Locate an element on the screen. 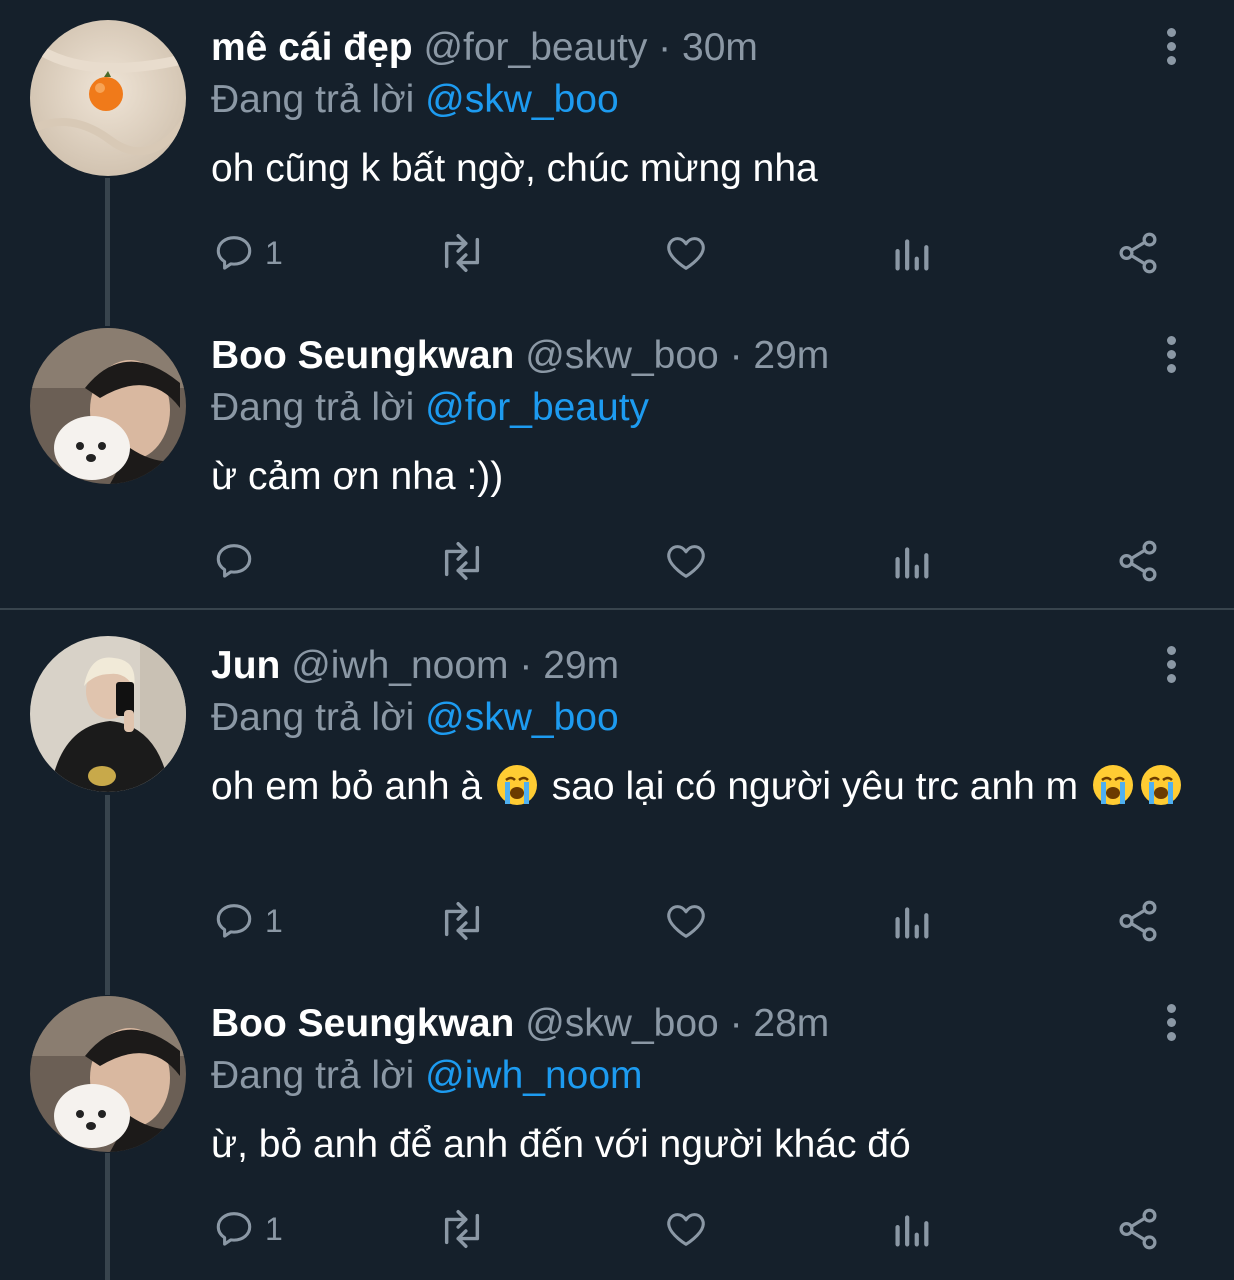 This screenshot has height=1280, width=1234. reply-mention: @for_beauty is located at coordinates (537, 407).